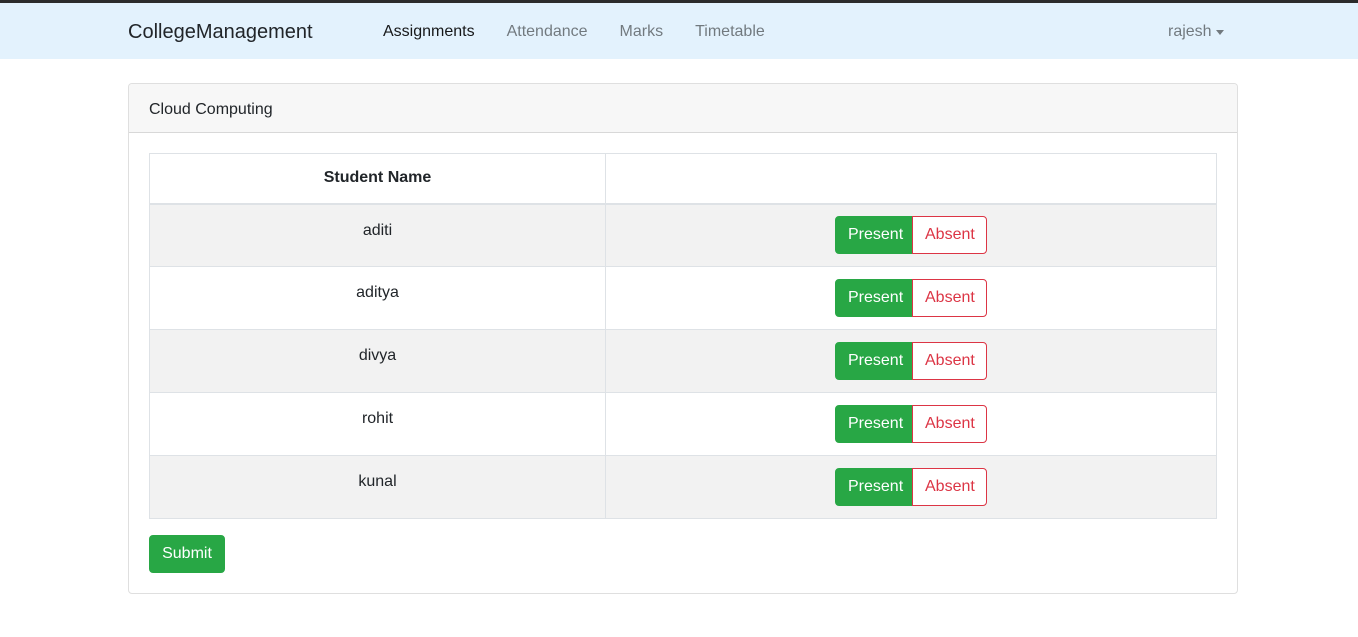 This screenshot has width=1358, height=637. Describe the element at coordinates (377, 298) in the screenshot. I see `student-name: aditya` at that location.